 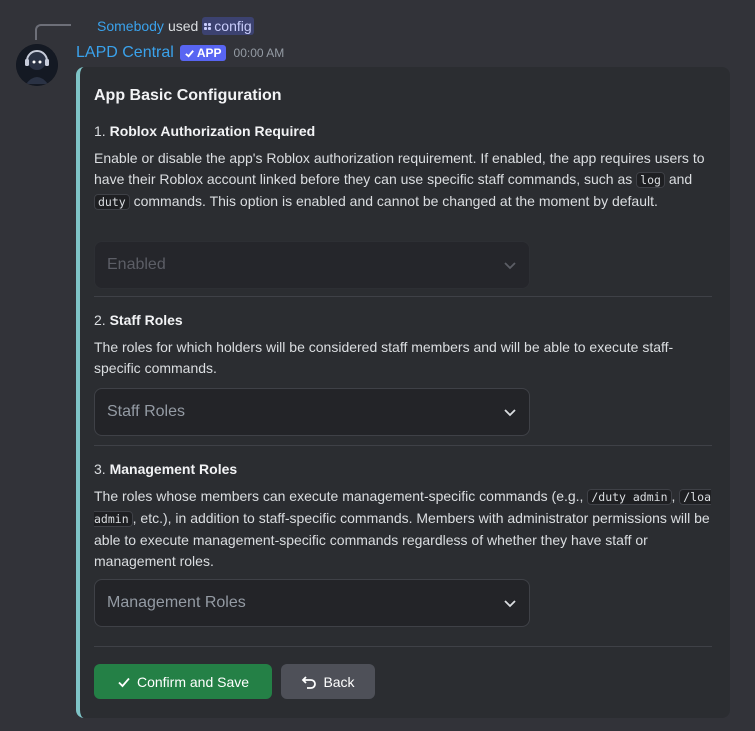 What do you see at coordinates (173, 469) in the screenshot?
I see `section-3-title: Management Roles` at bounding box center [173, 469].